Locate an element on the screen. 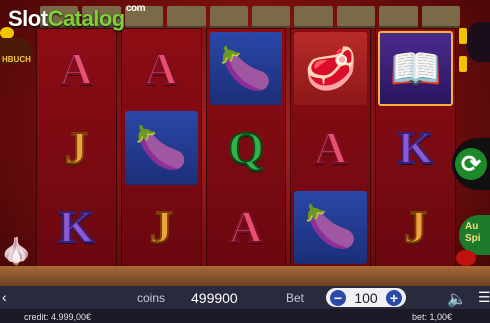  reel-3: 🍆 Q A is located at coordinates (246, 148).